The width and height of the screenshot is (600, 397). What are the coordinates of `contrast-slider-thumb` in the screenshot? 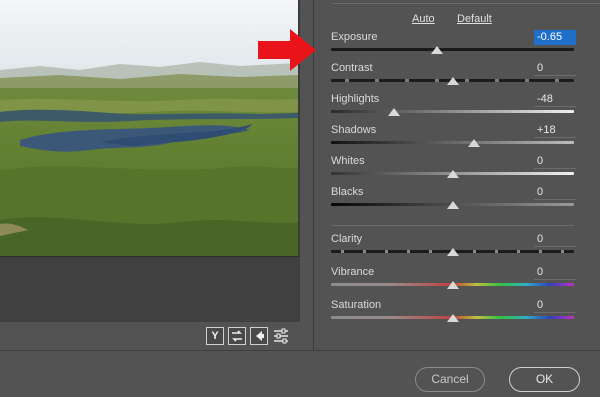 It's located at (452, 81).